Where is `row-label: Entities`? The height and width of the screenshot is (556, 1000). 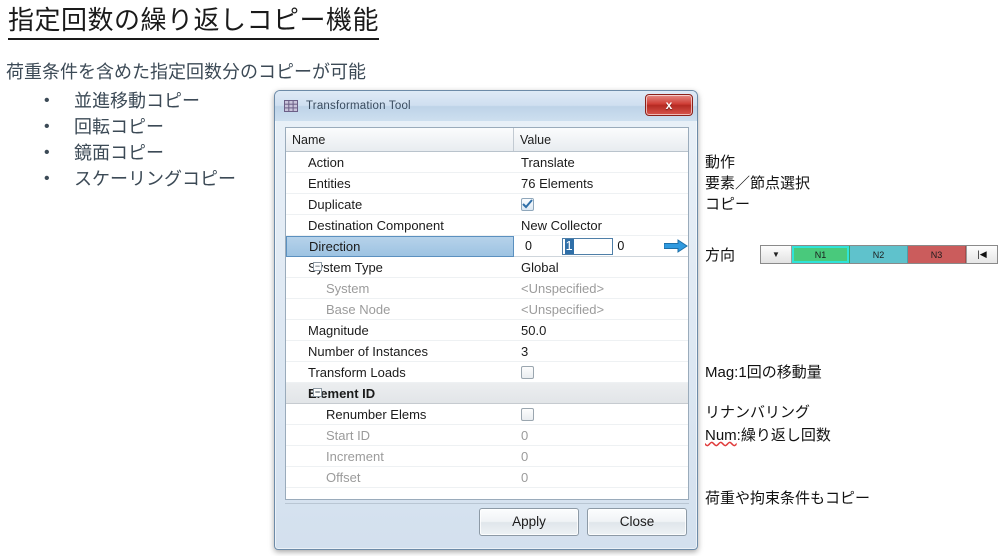
row-label: Entities is located at coordinates (329, 183).